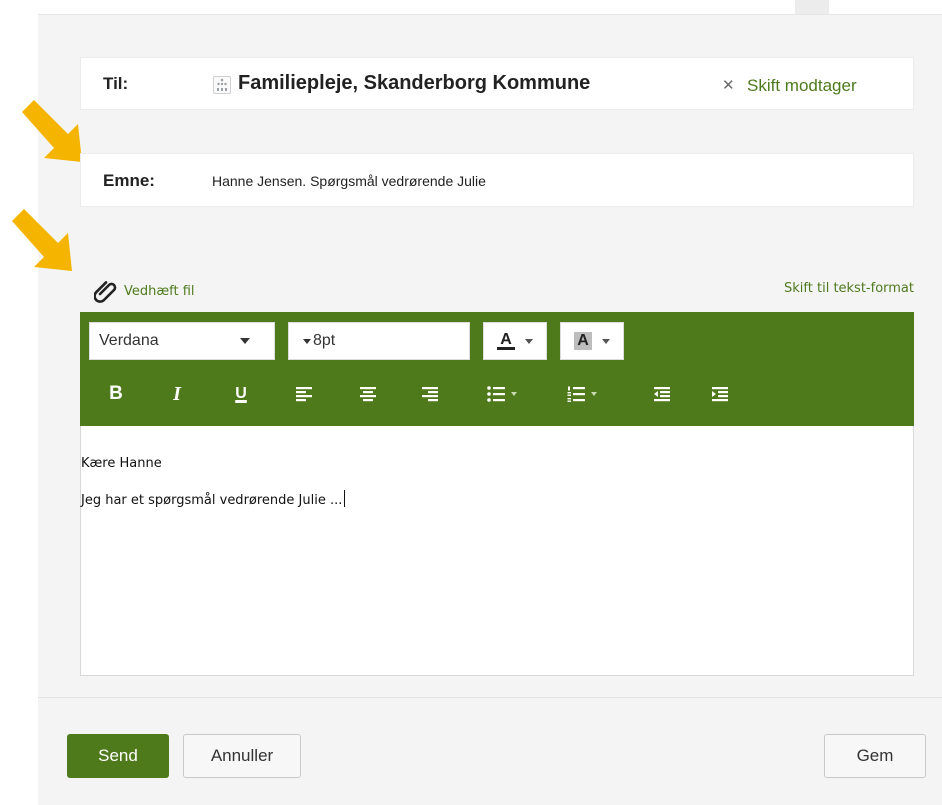 The width and height of the screenshot is (942, 805). I want to click on align-right-icon, so click(430, 394).